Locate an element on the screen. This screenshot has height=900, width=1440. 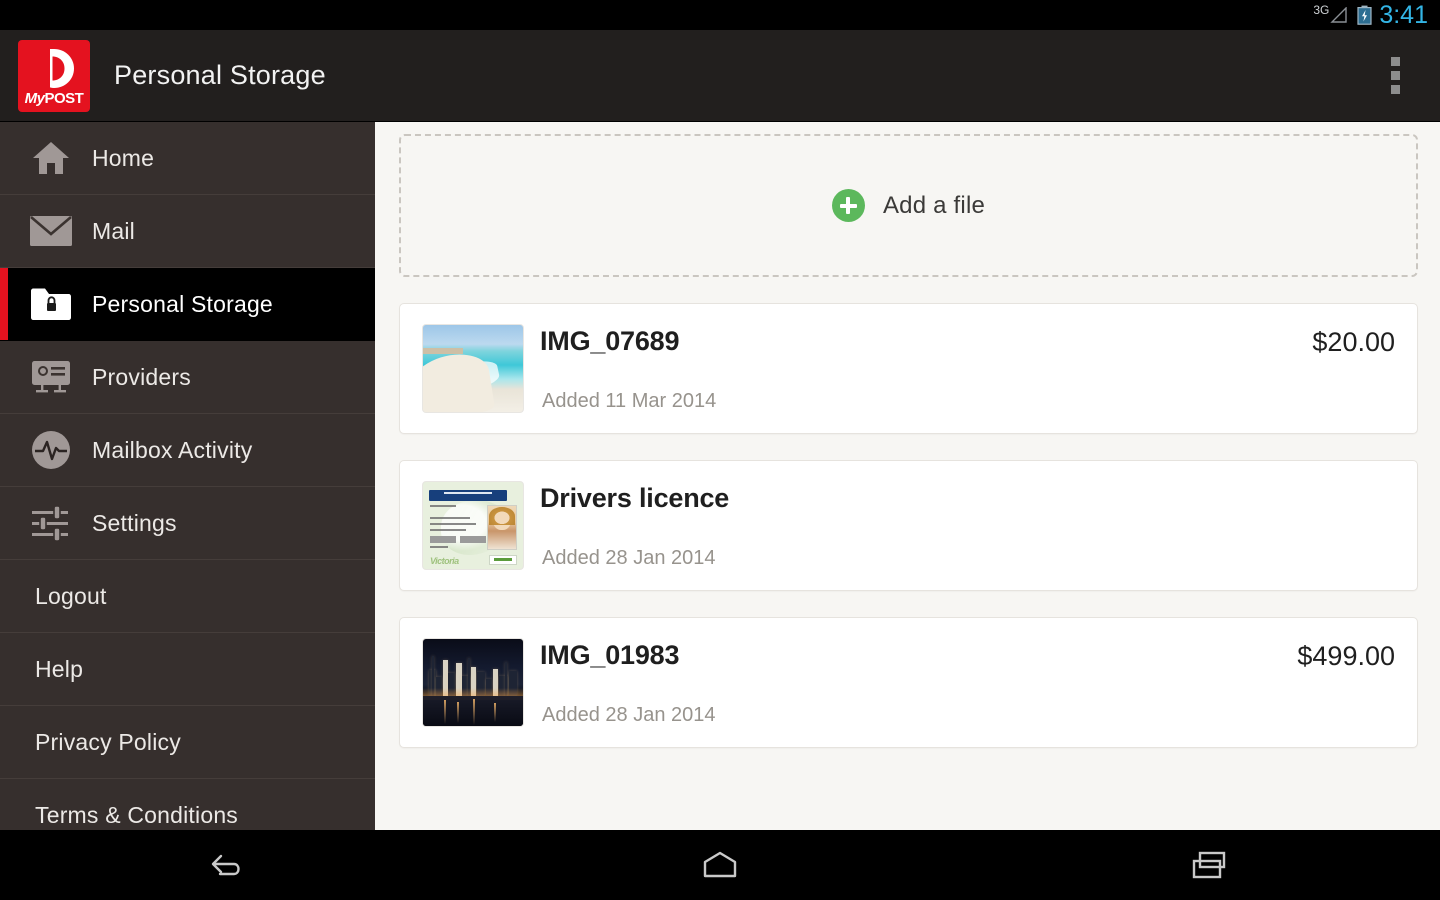
drivers-licence-thumbnail: Victoria is located at coordinates (473, 525).